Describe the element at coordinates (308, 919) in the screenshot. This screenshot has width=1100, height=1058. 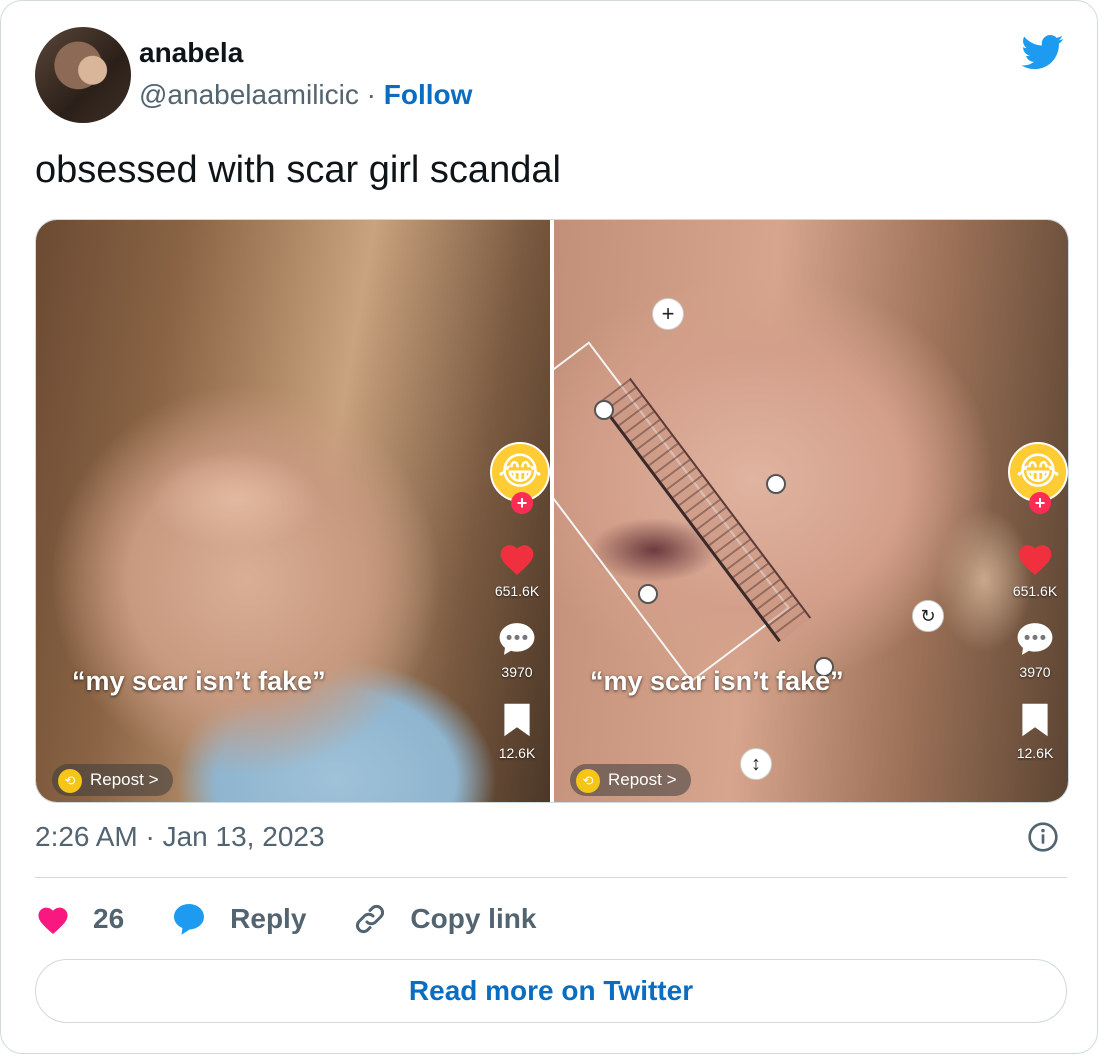
I see `action-bar: 26 Reply Copy link` at that location.